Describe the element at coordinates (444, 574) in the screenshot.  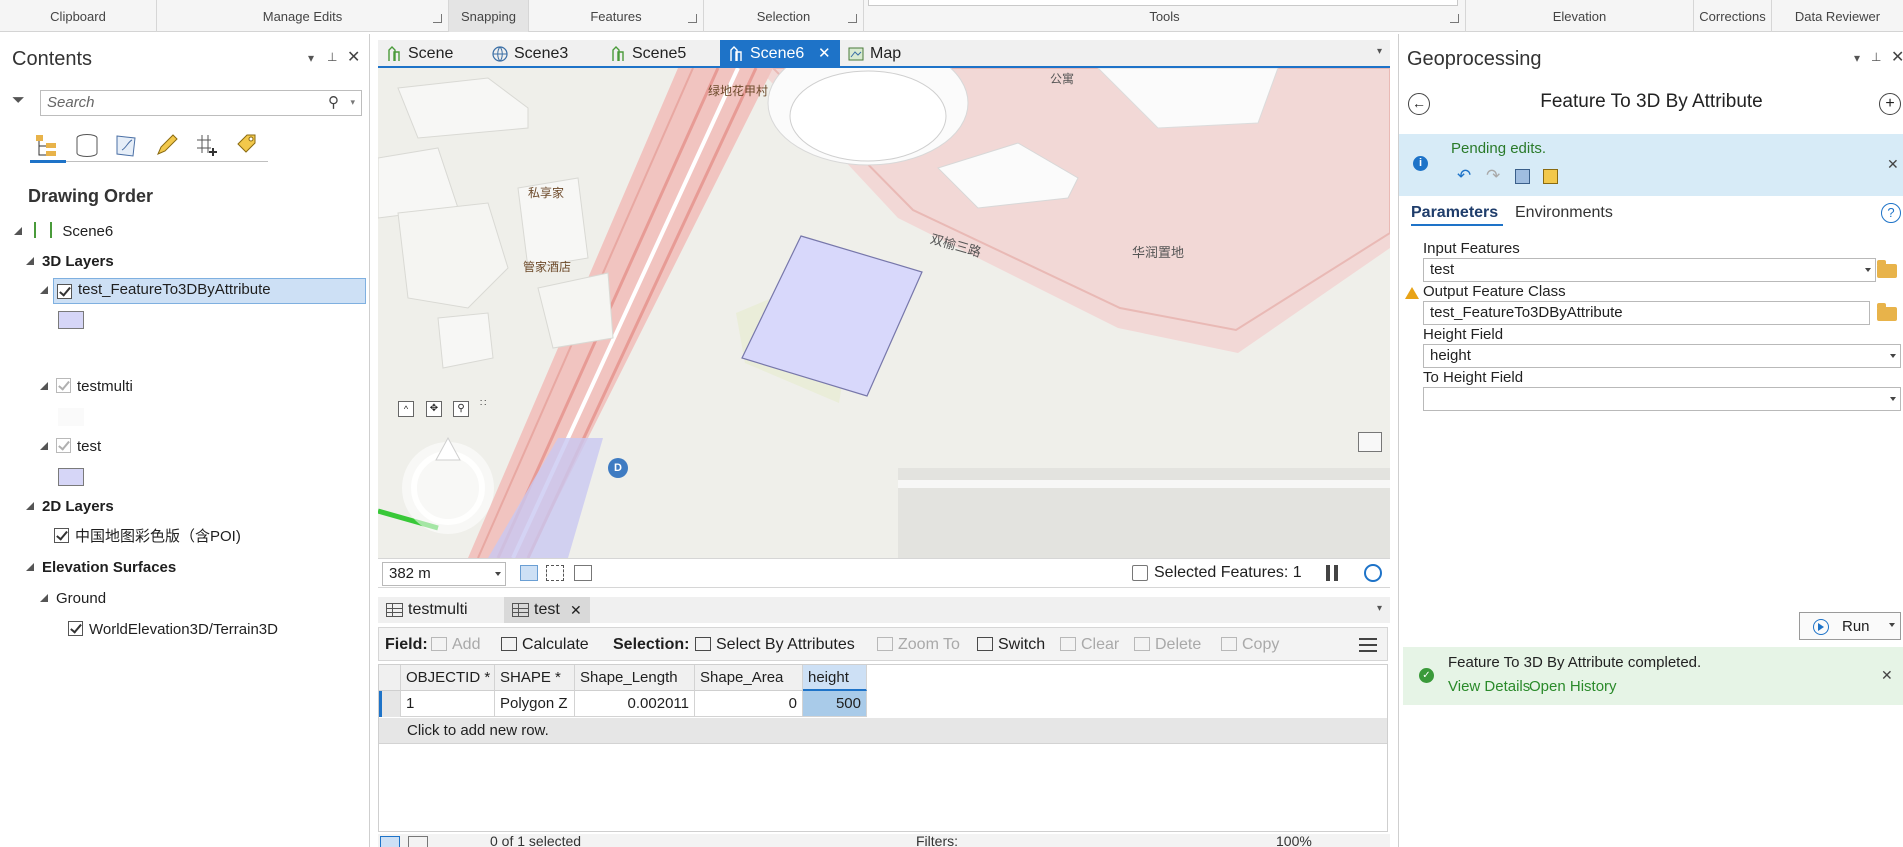
I see `scale-dropdown: 382 m` at that location.